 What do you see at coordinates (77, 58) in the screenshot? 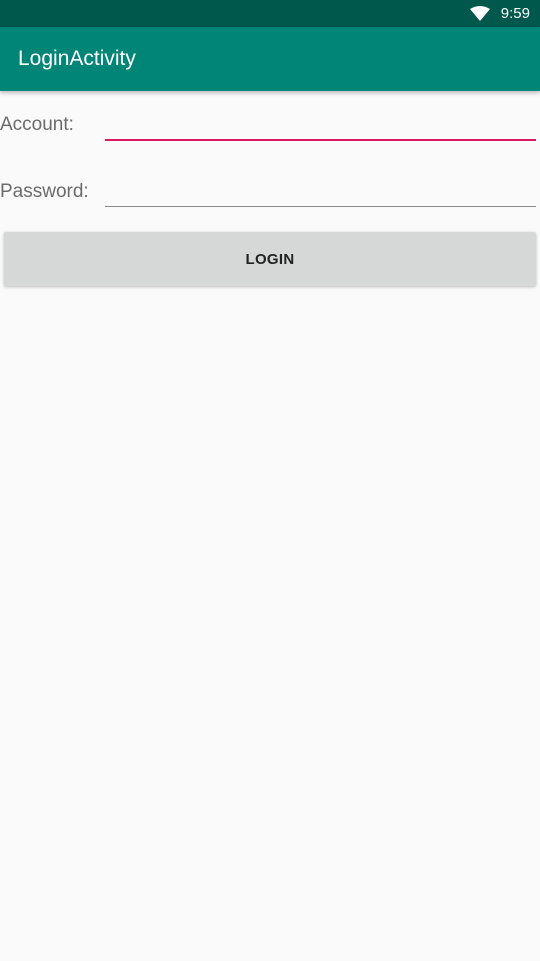
I see `app-title: LoginActivity` at bounding box center [77, 58].